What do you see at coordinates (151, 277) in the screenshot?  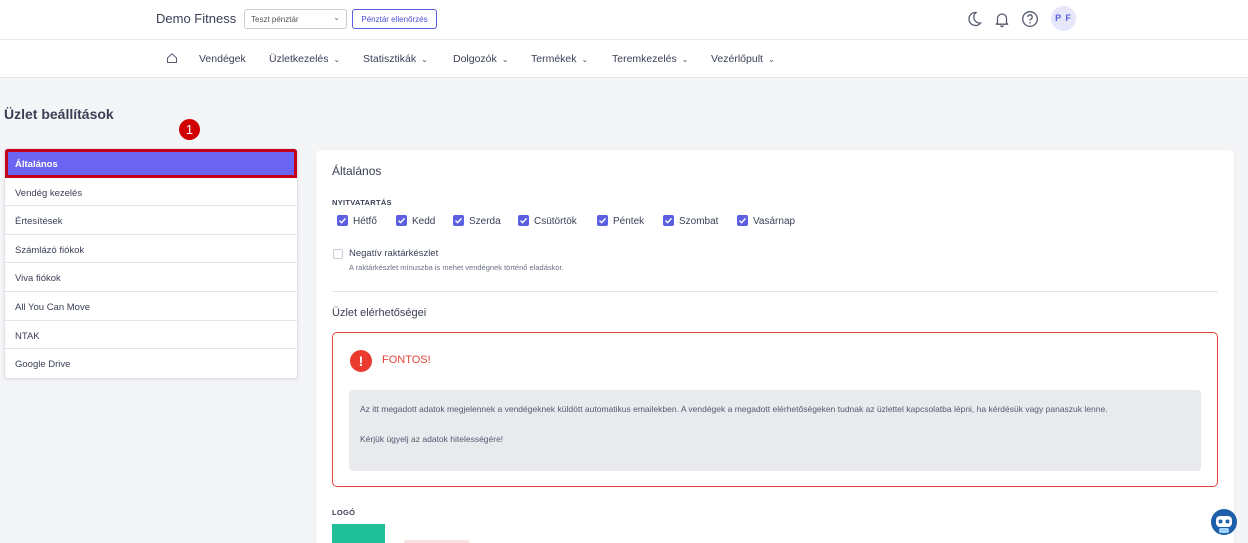 I see `sidebar-item-viva-fiokok: Viva fiókok` at bounding box center [151, 277].